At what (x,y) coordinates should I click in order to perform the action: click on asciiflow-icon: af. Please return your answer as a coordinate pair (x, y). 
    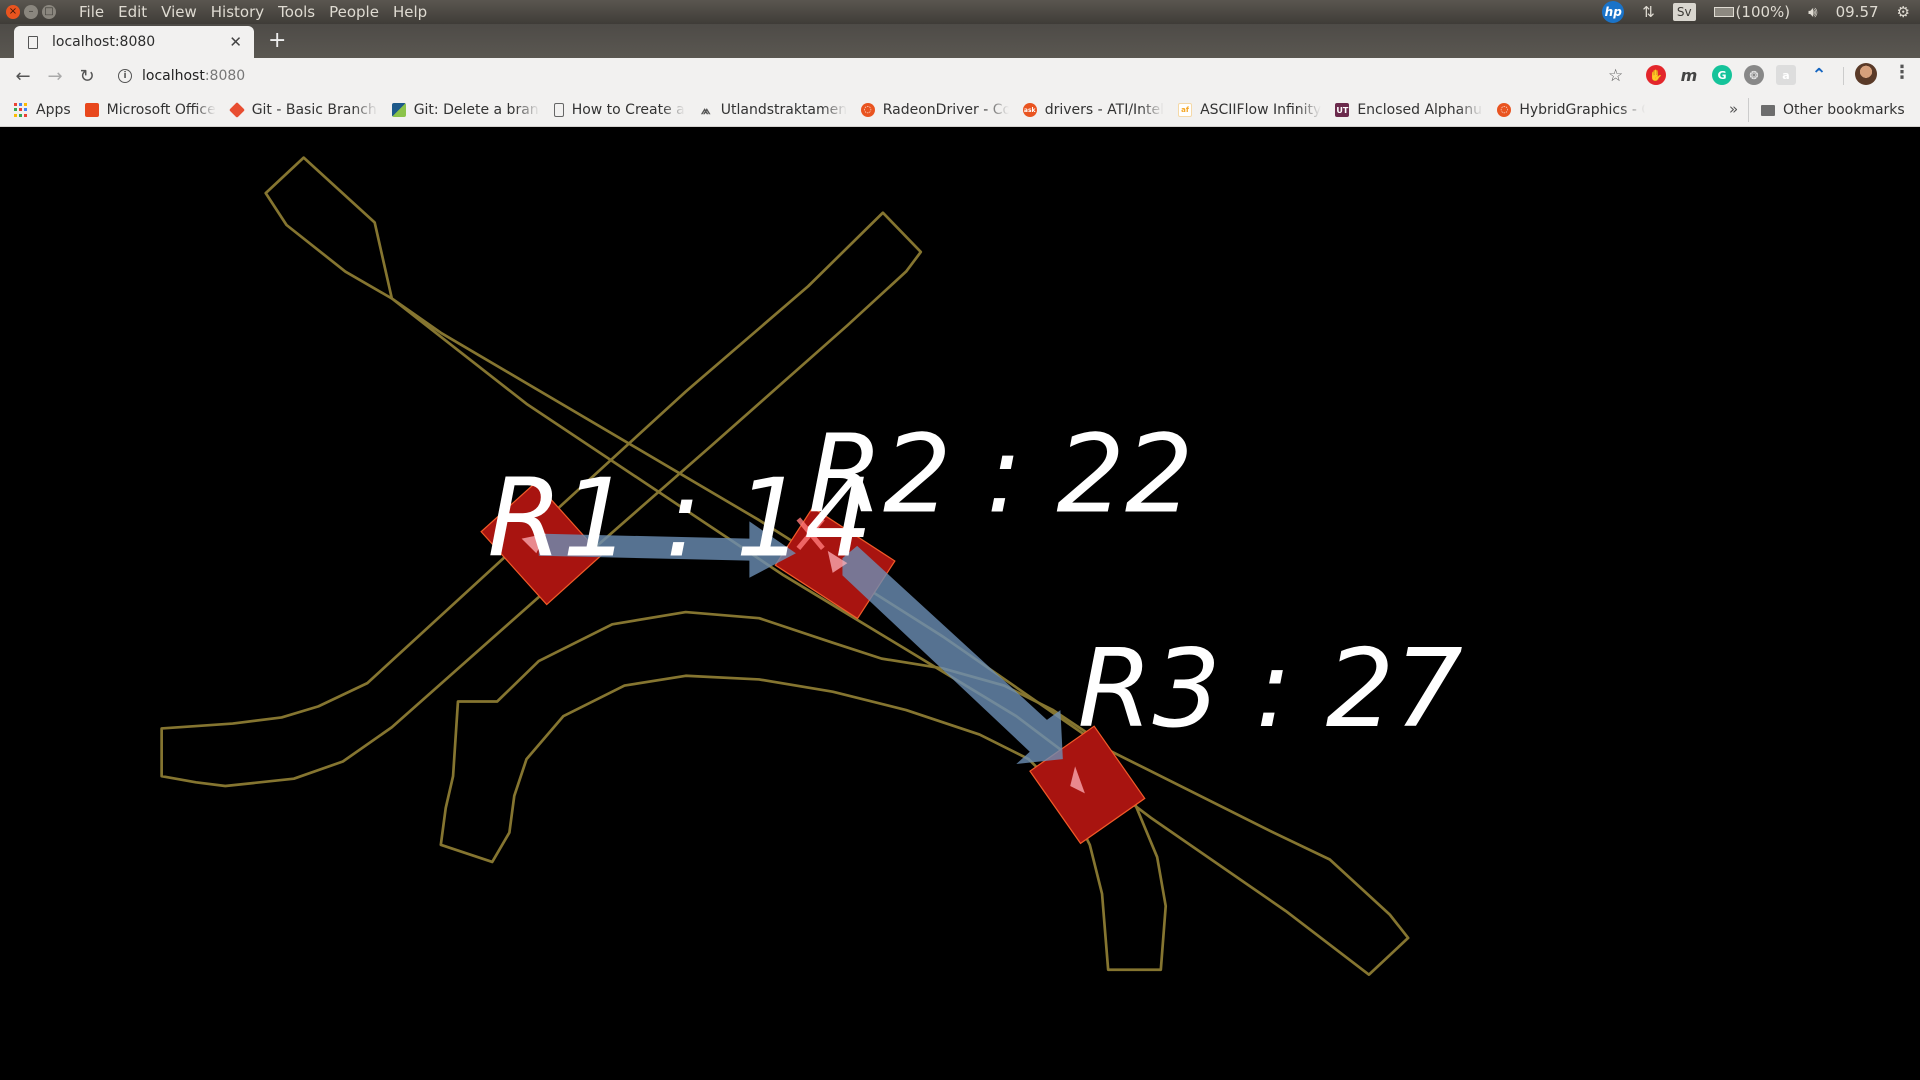
    Looking at the image, I should click on (1185, 110).